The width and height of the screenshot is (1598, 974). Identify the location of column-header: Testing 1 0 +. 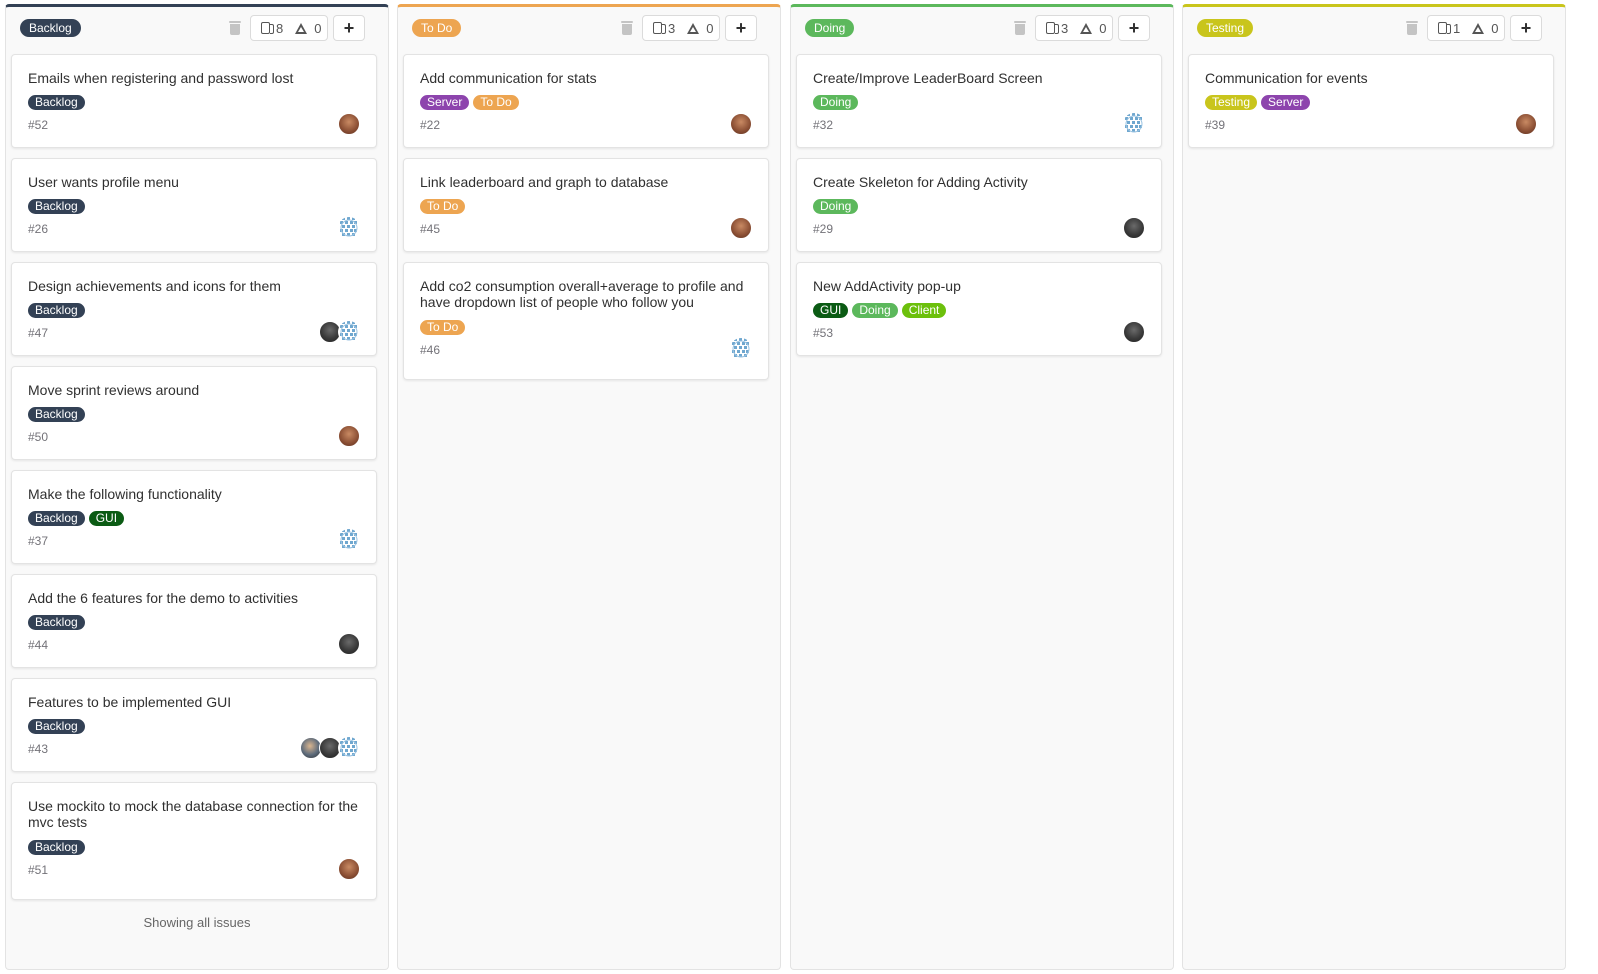
(1374, 29).